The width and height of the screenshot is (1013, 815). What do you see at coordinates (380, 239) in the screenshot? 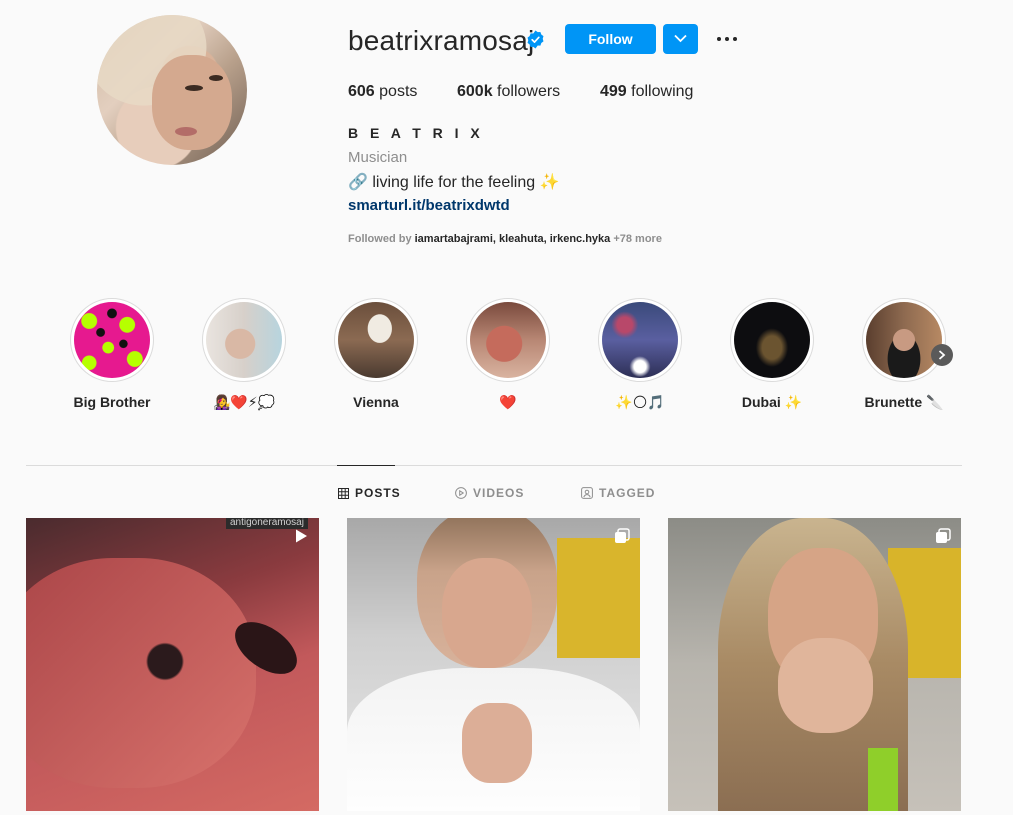
I see `followed-by-prefix: Followed by` at bounding box center [380, 239].